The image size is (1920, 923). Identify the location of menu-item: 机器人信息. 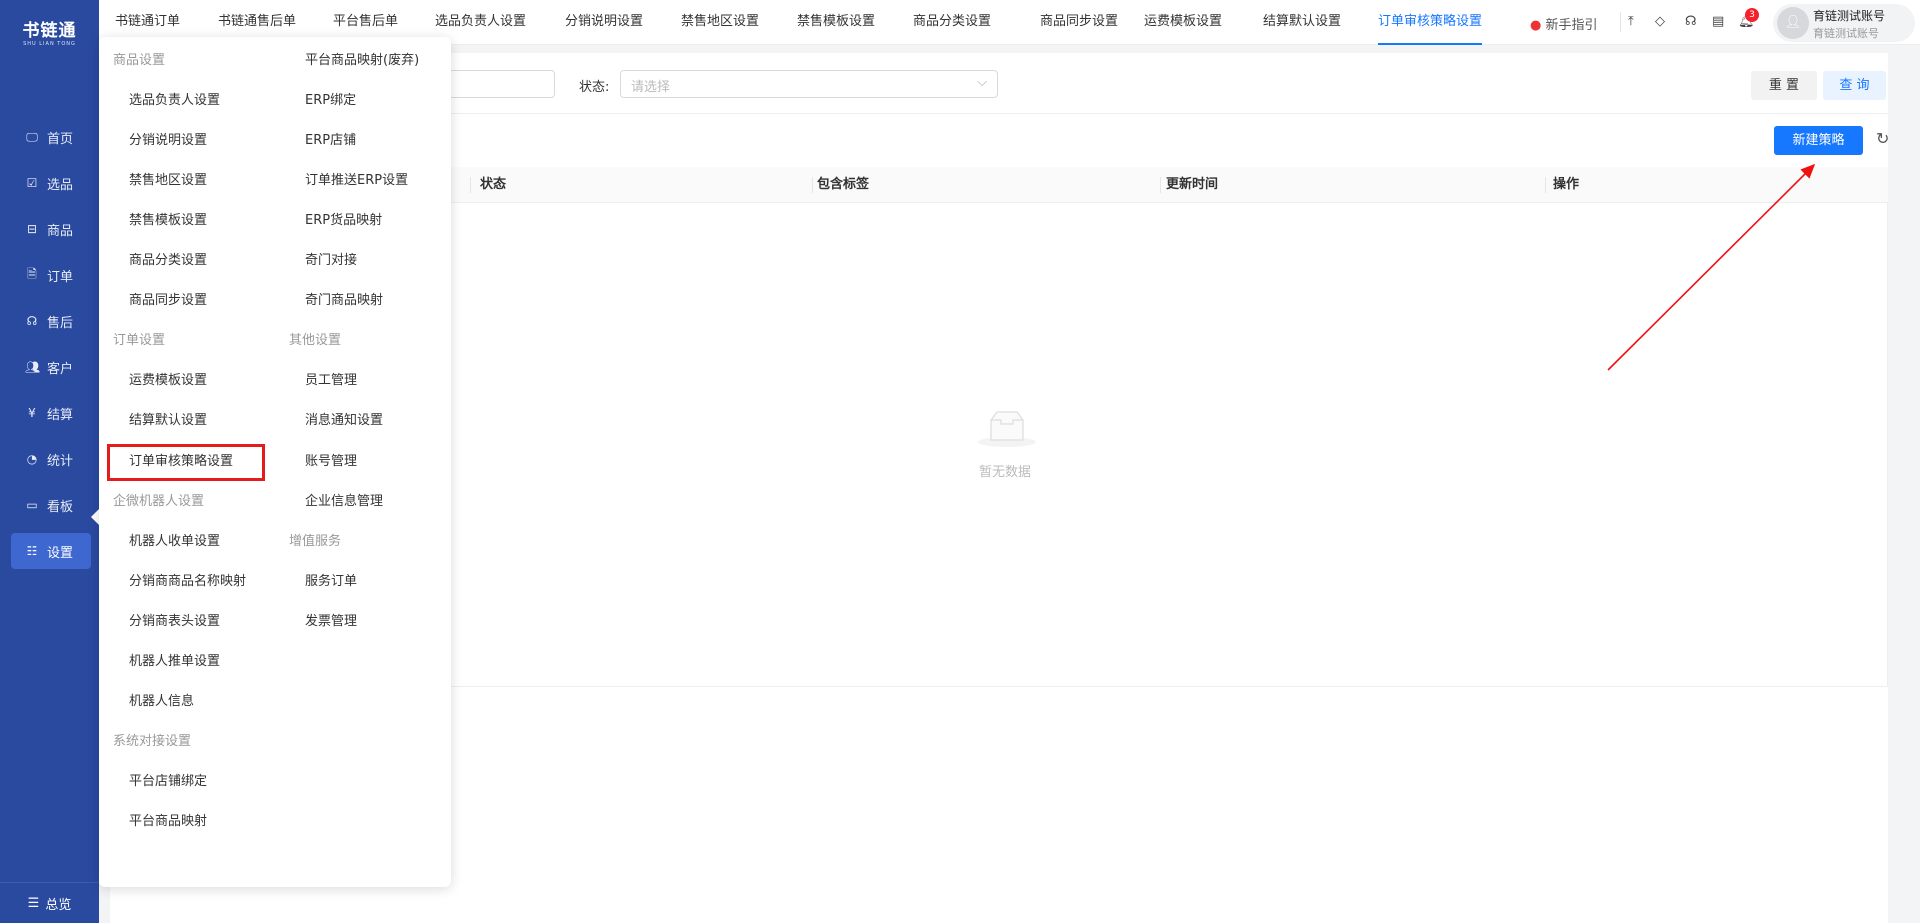
(161, 702).